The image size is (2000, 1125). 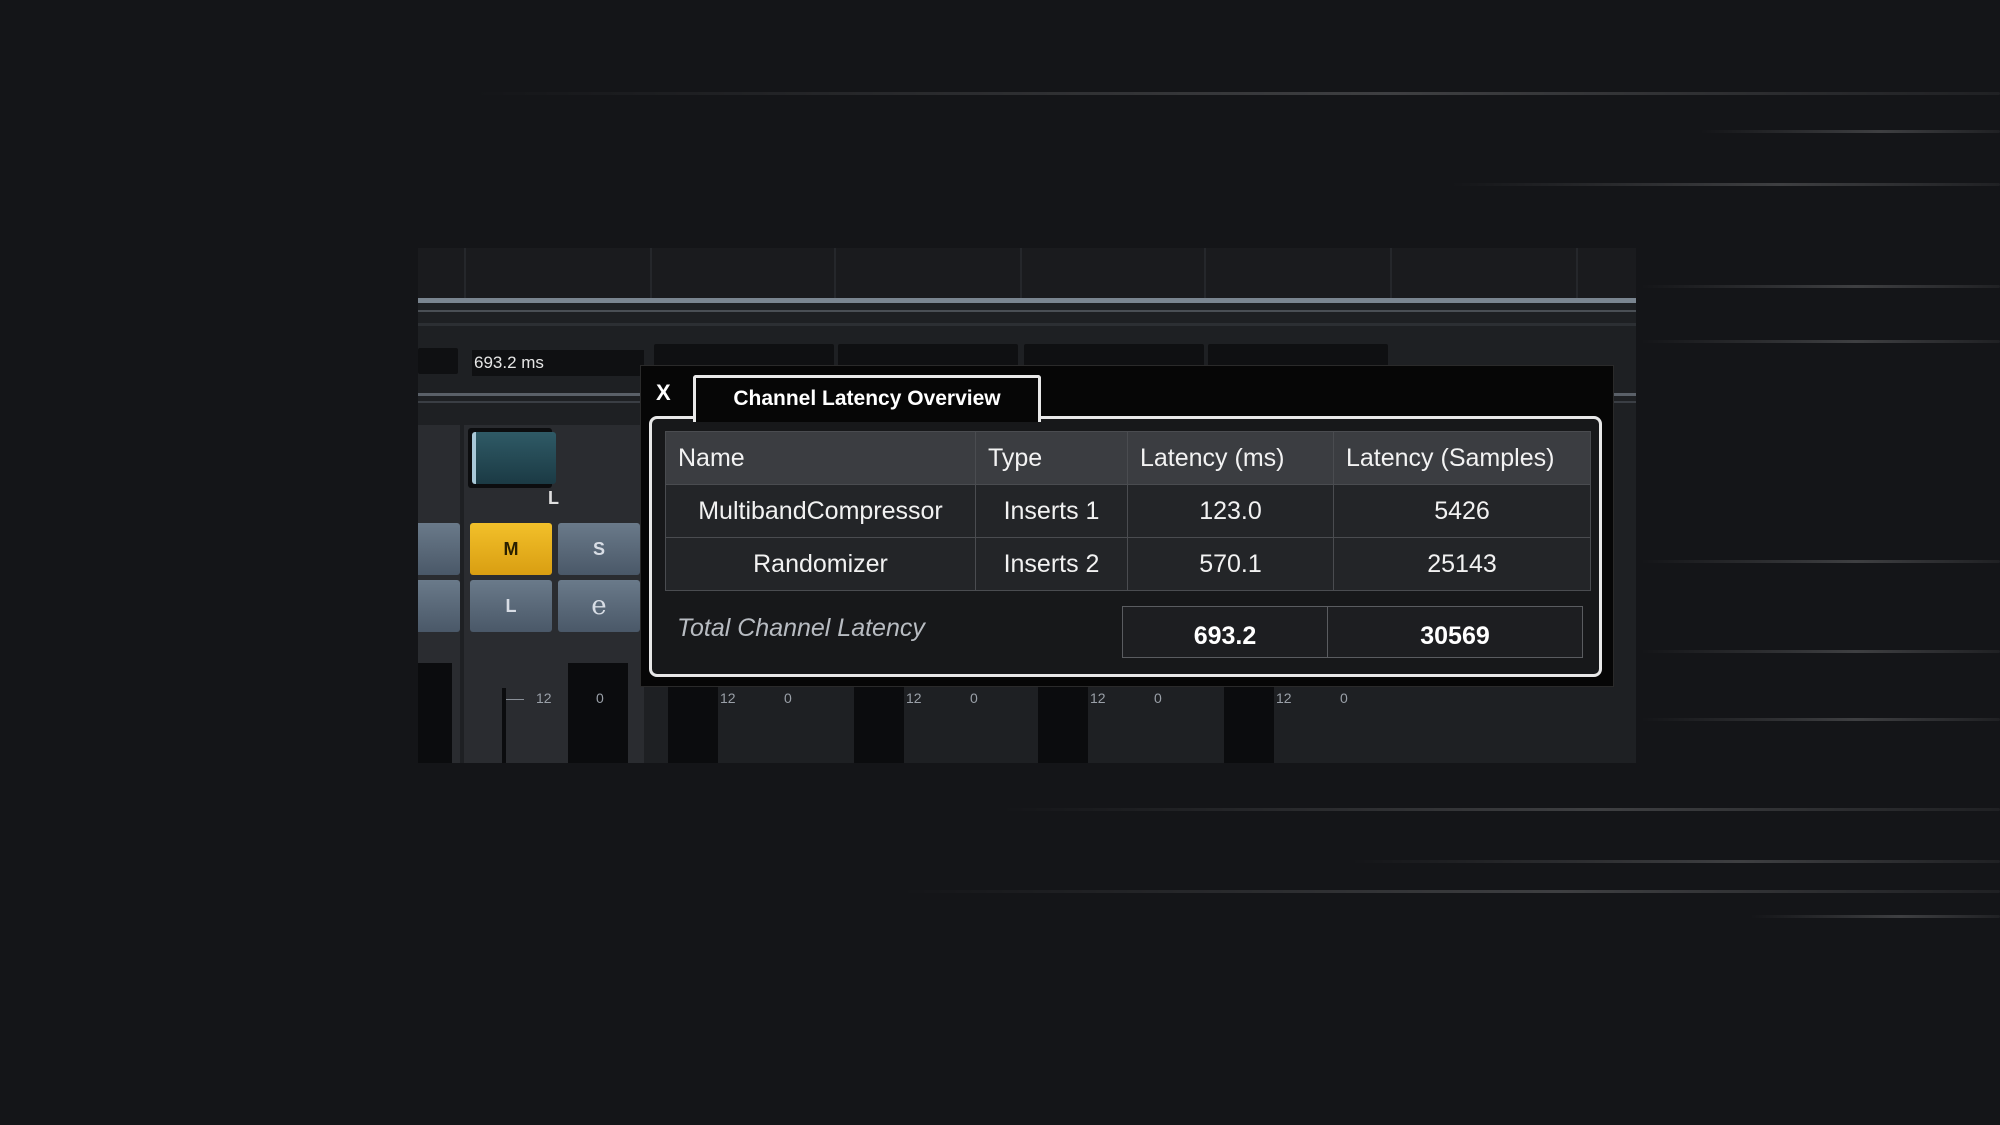 I want to click on total-latency-ms: 693.2, so click(x=1225, y=632).